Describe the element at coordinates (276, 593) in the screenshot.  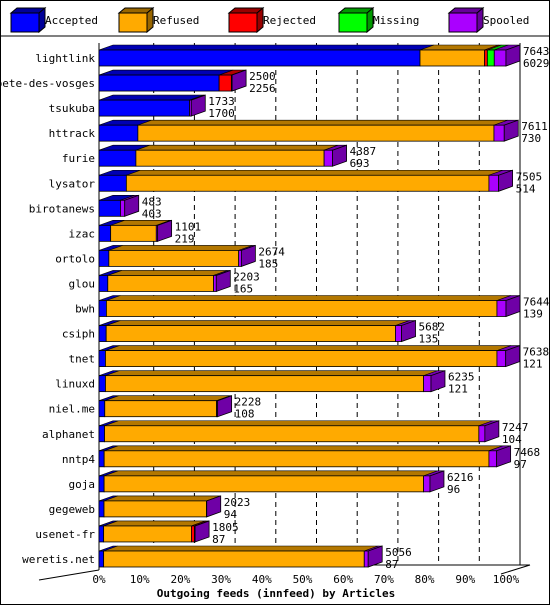
I see `x-axis-label: Outgoing feeds (innfeed) by Articles` at that location.